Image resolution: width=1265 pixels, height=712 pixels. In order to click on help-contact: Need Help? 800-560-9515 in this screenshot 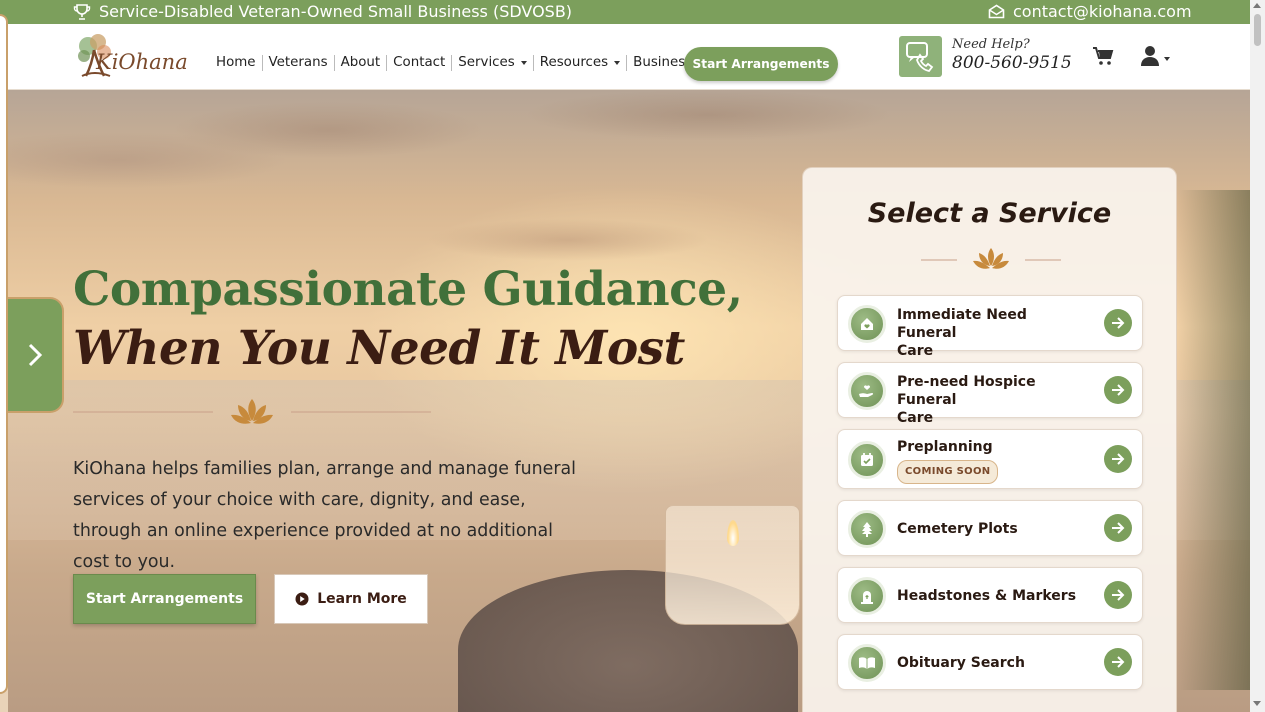, I will do `click(1012, 55)`.